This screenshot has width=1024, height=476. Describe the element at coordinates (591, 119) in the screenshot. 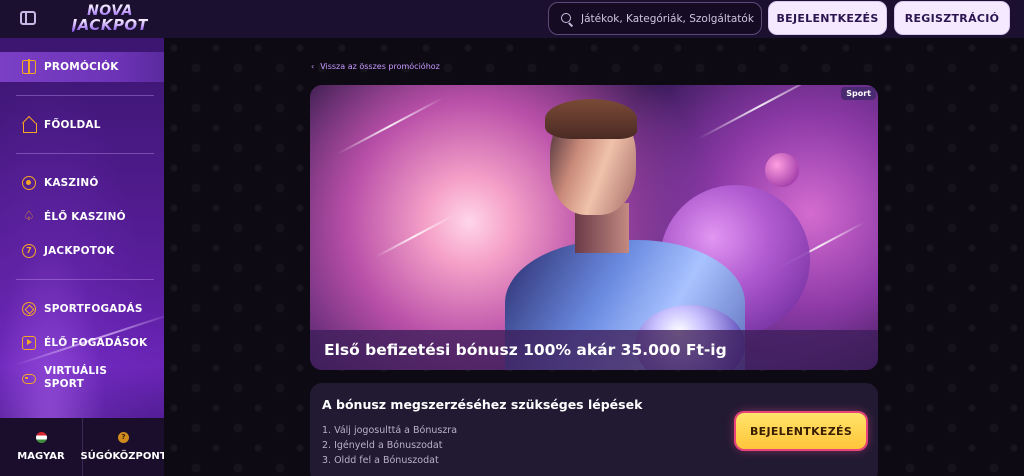

I see `player-hair` at that location.